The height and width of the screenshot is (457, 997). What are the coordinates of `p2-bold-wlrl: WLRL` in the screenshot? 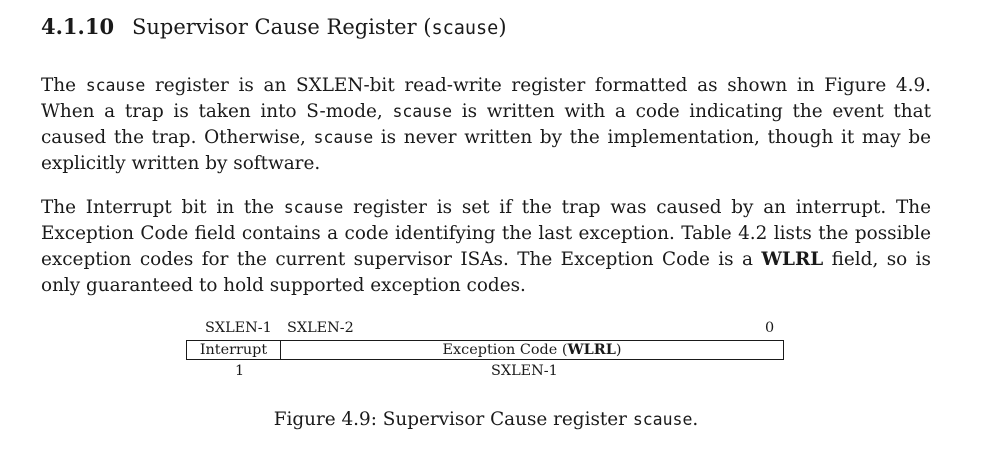 It's located at (792, 259).